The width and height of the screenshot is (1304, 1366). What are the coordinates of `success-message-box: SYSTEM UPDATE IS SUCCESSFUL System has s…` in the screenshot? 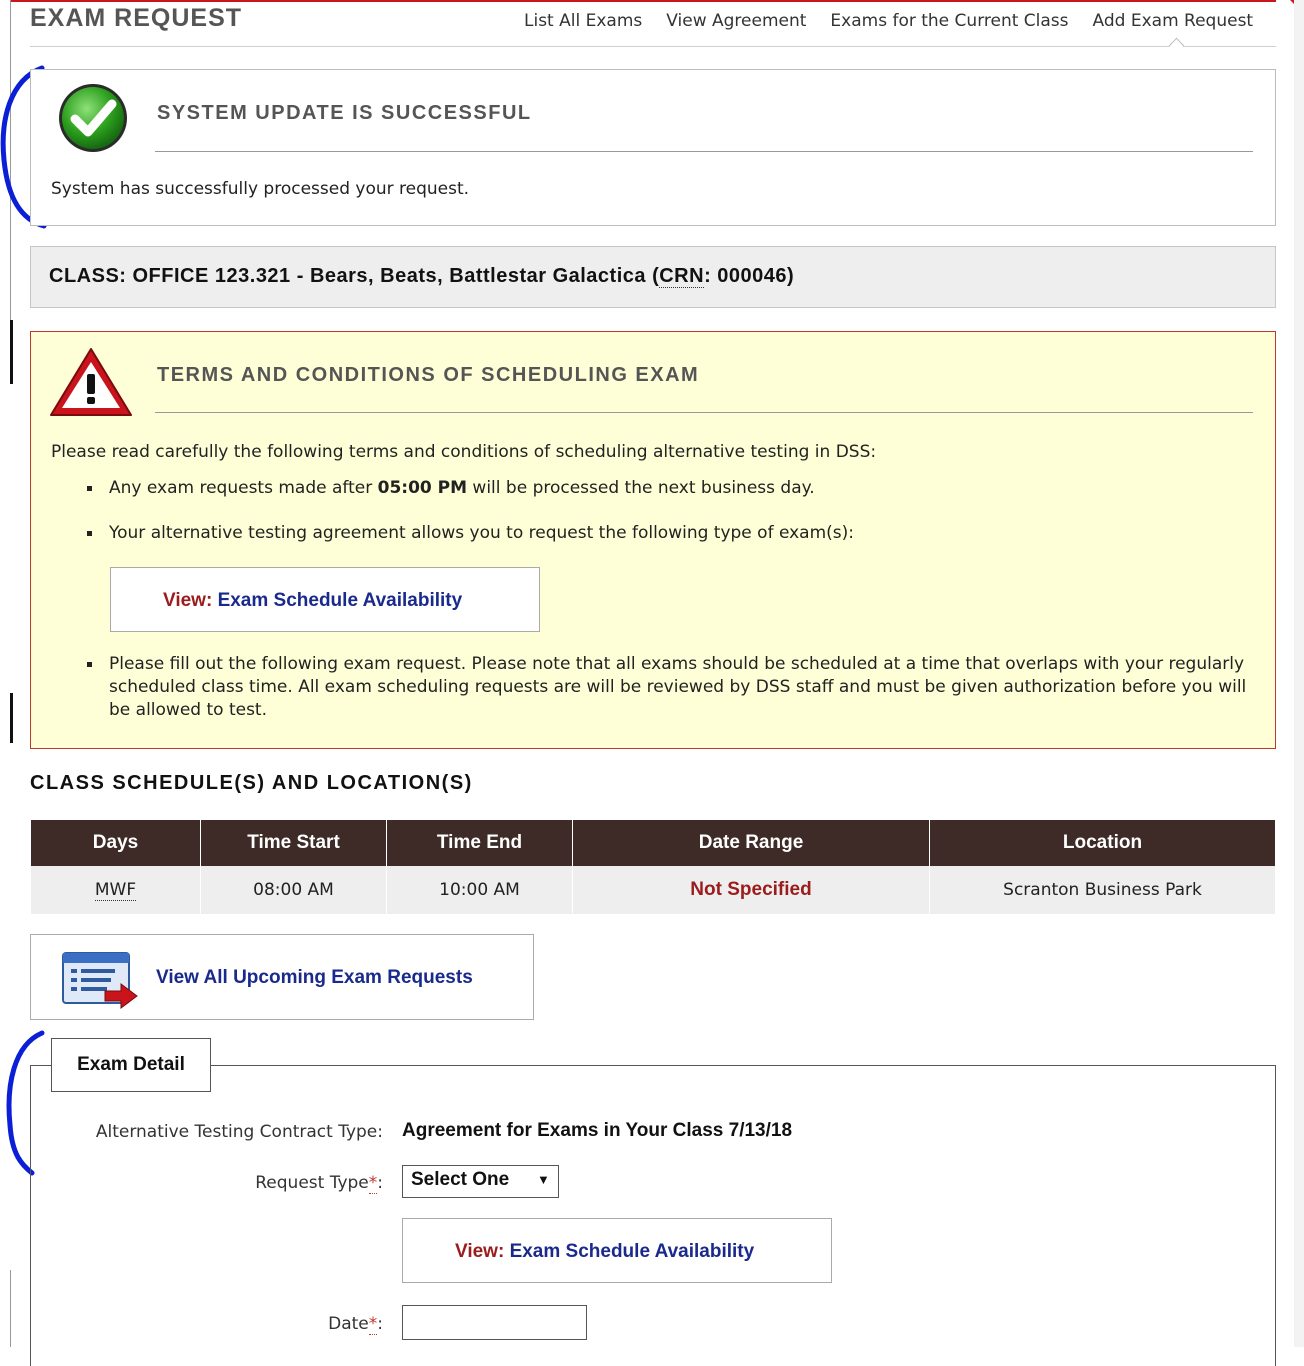 It's located at (653, 147).